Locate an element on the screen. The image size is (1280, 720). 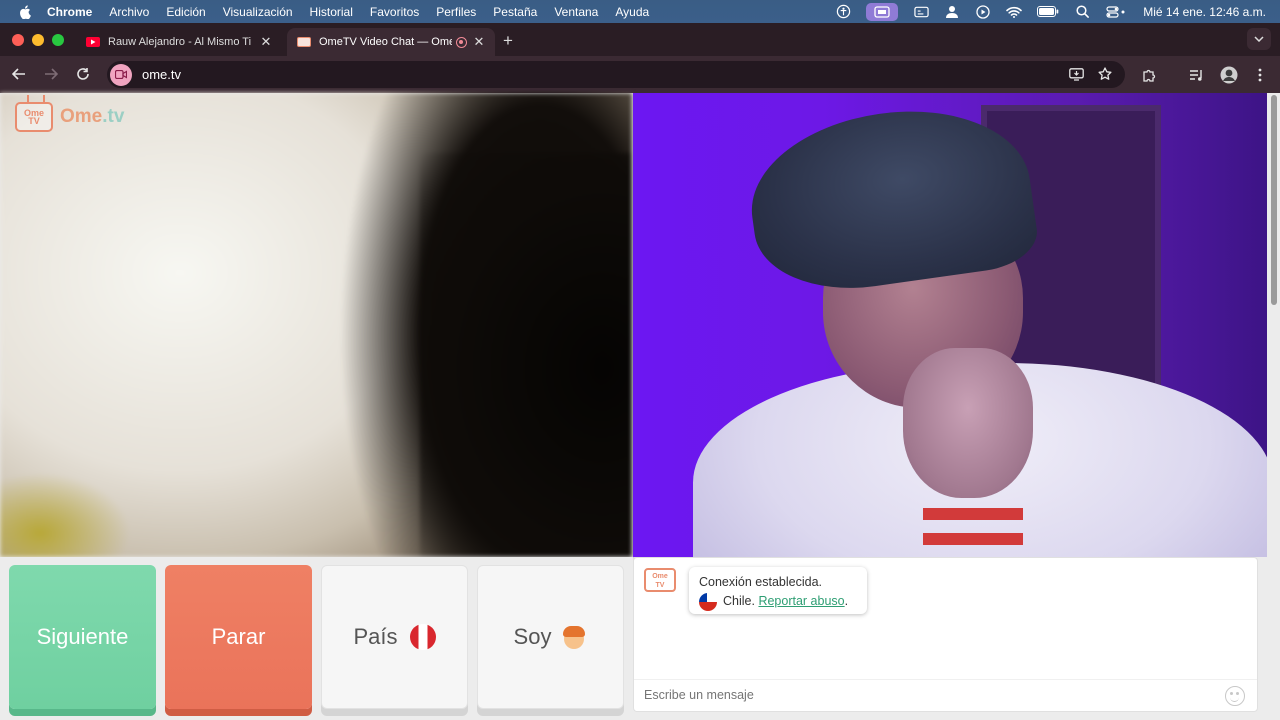
tab-youtube: Rauw Alejandro - Al Mismo Ti ✕ is located at coordinates (179, 42).